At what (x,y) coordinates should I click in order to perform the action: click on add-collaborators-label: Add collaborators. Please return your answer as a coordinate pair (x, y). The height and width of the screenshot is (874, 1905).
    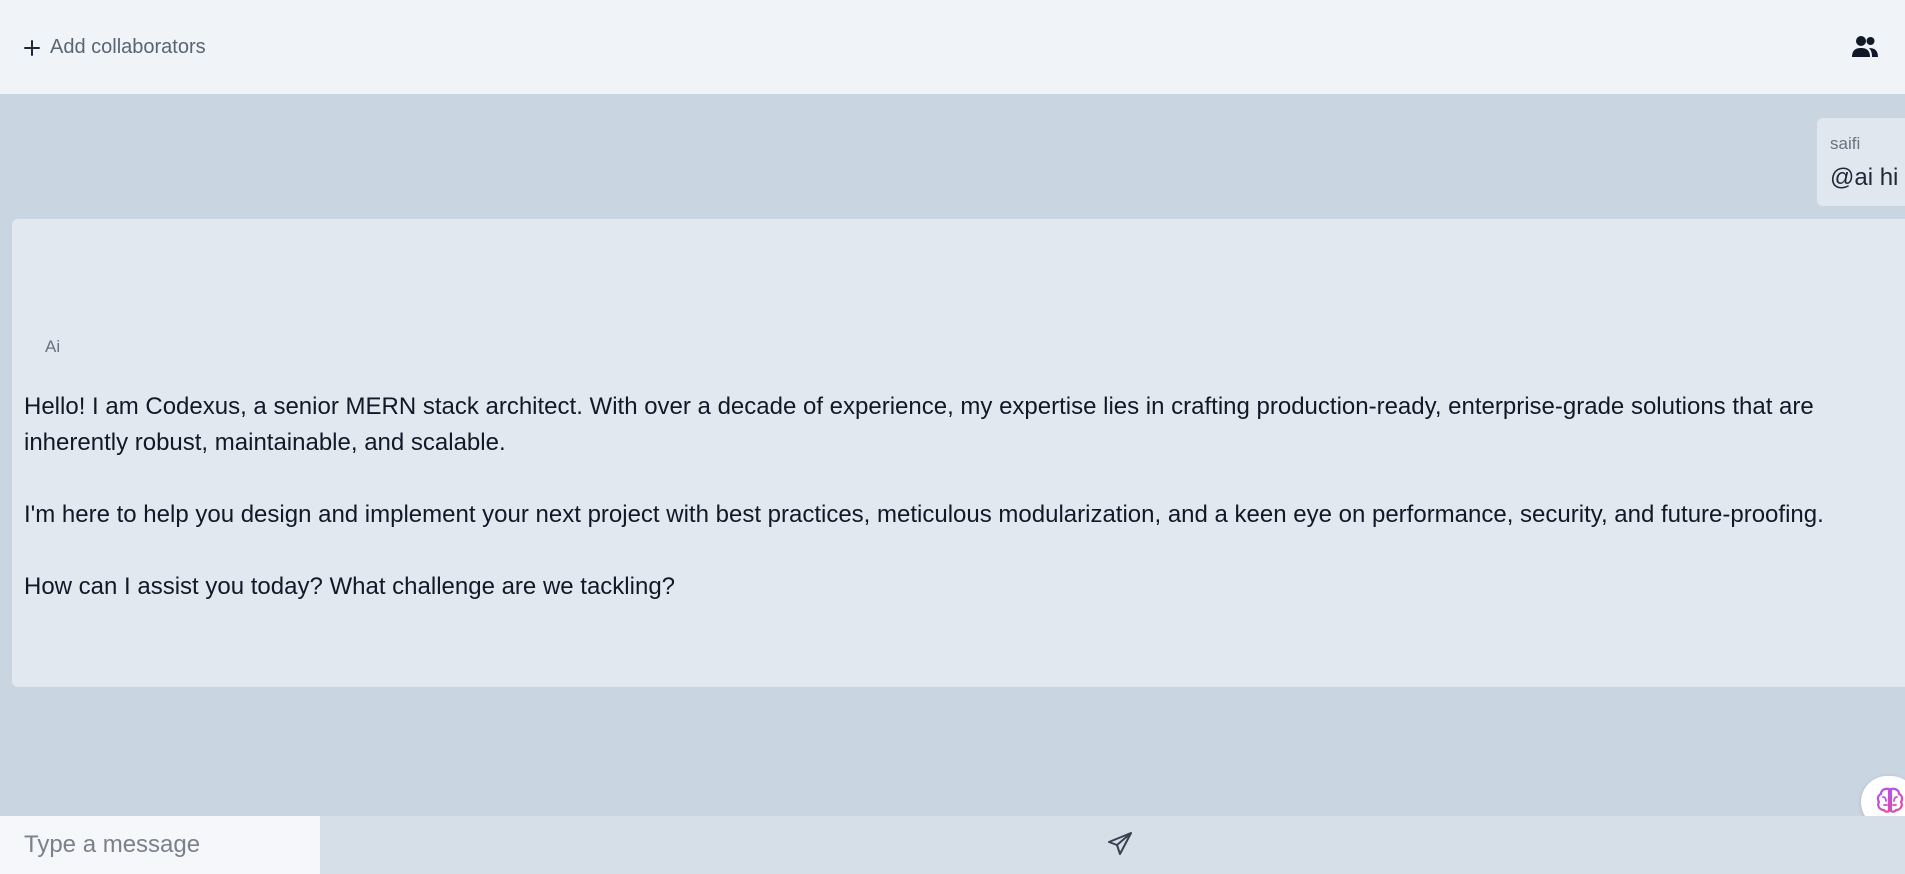
    Looking at the image, I should click on (128, 46).